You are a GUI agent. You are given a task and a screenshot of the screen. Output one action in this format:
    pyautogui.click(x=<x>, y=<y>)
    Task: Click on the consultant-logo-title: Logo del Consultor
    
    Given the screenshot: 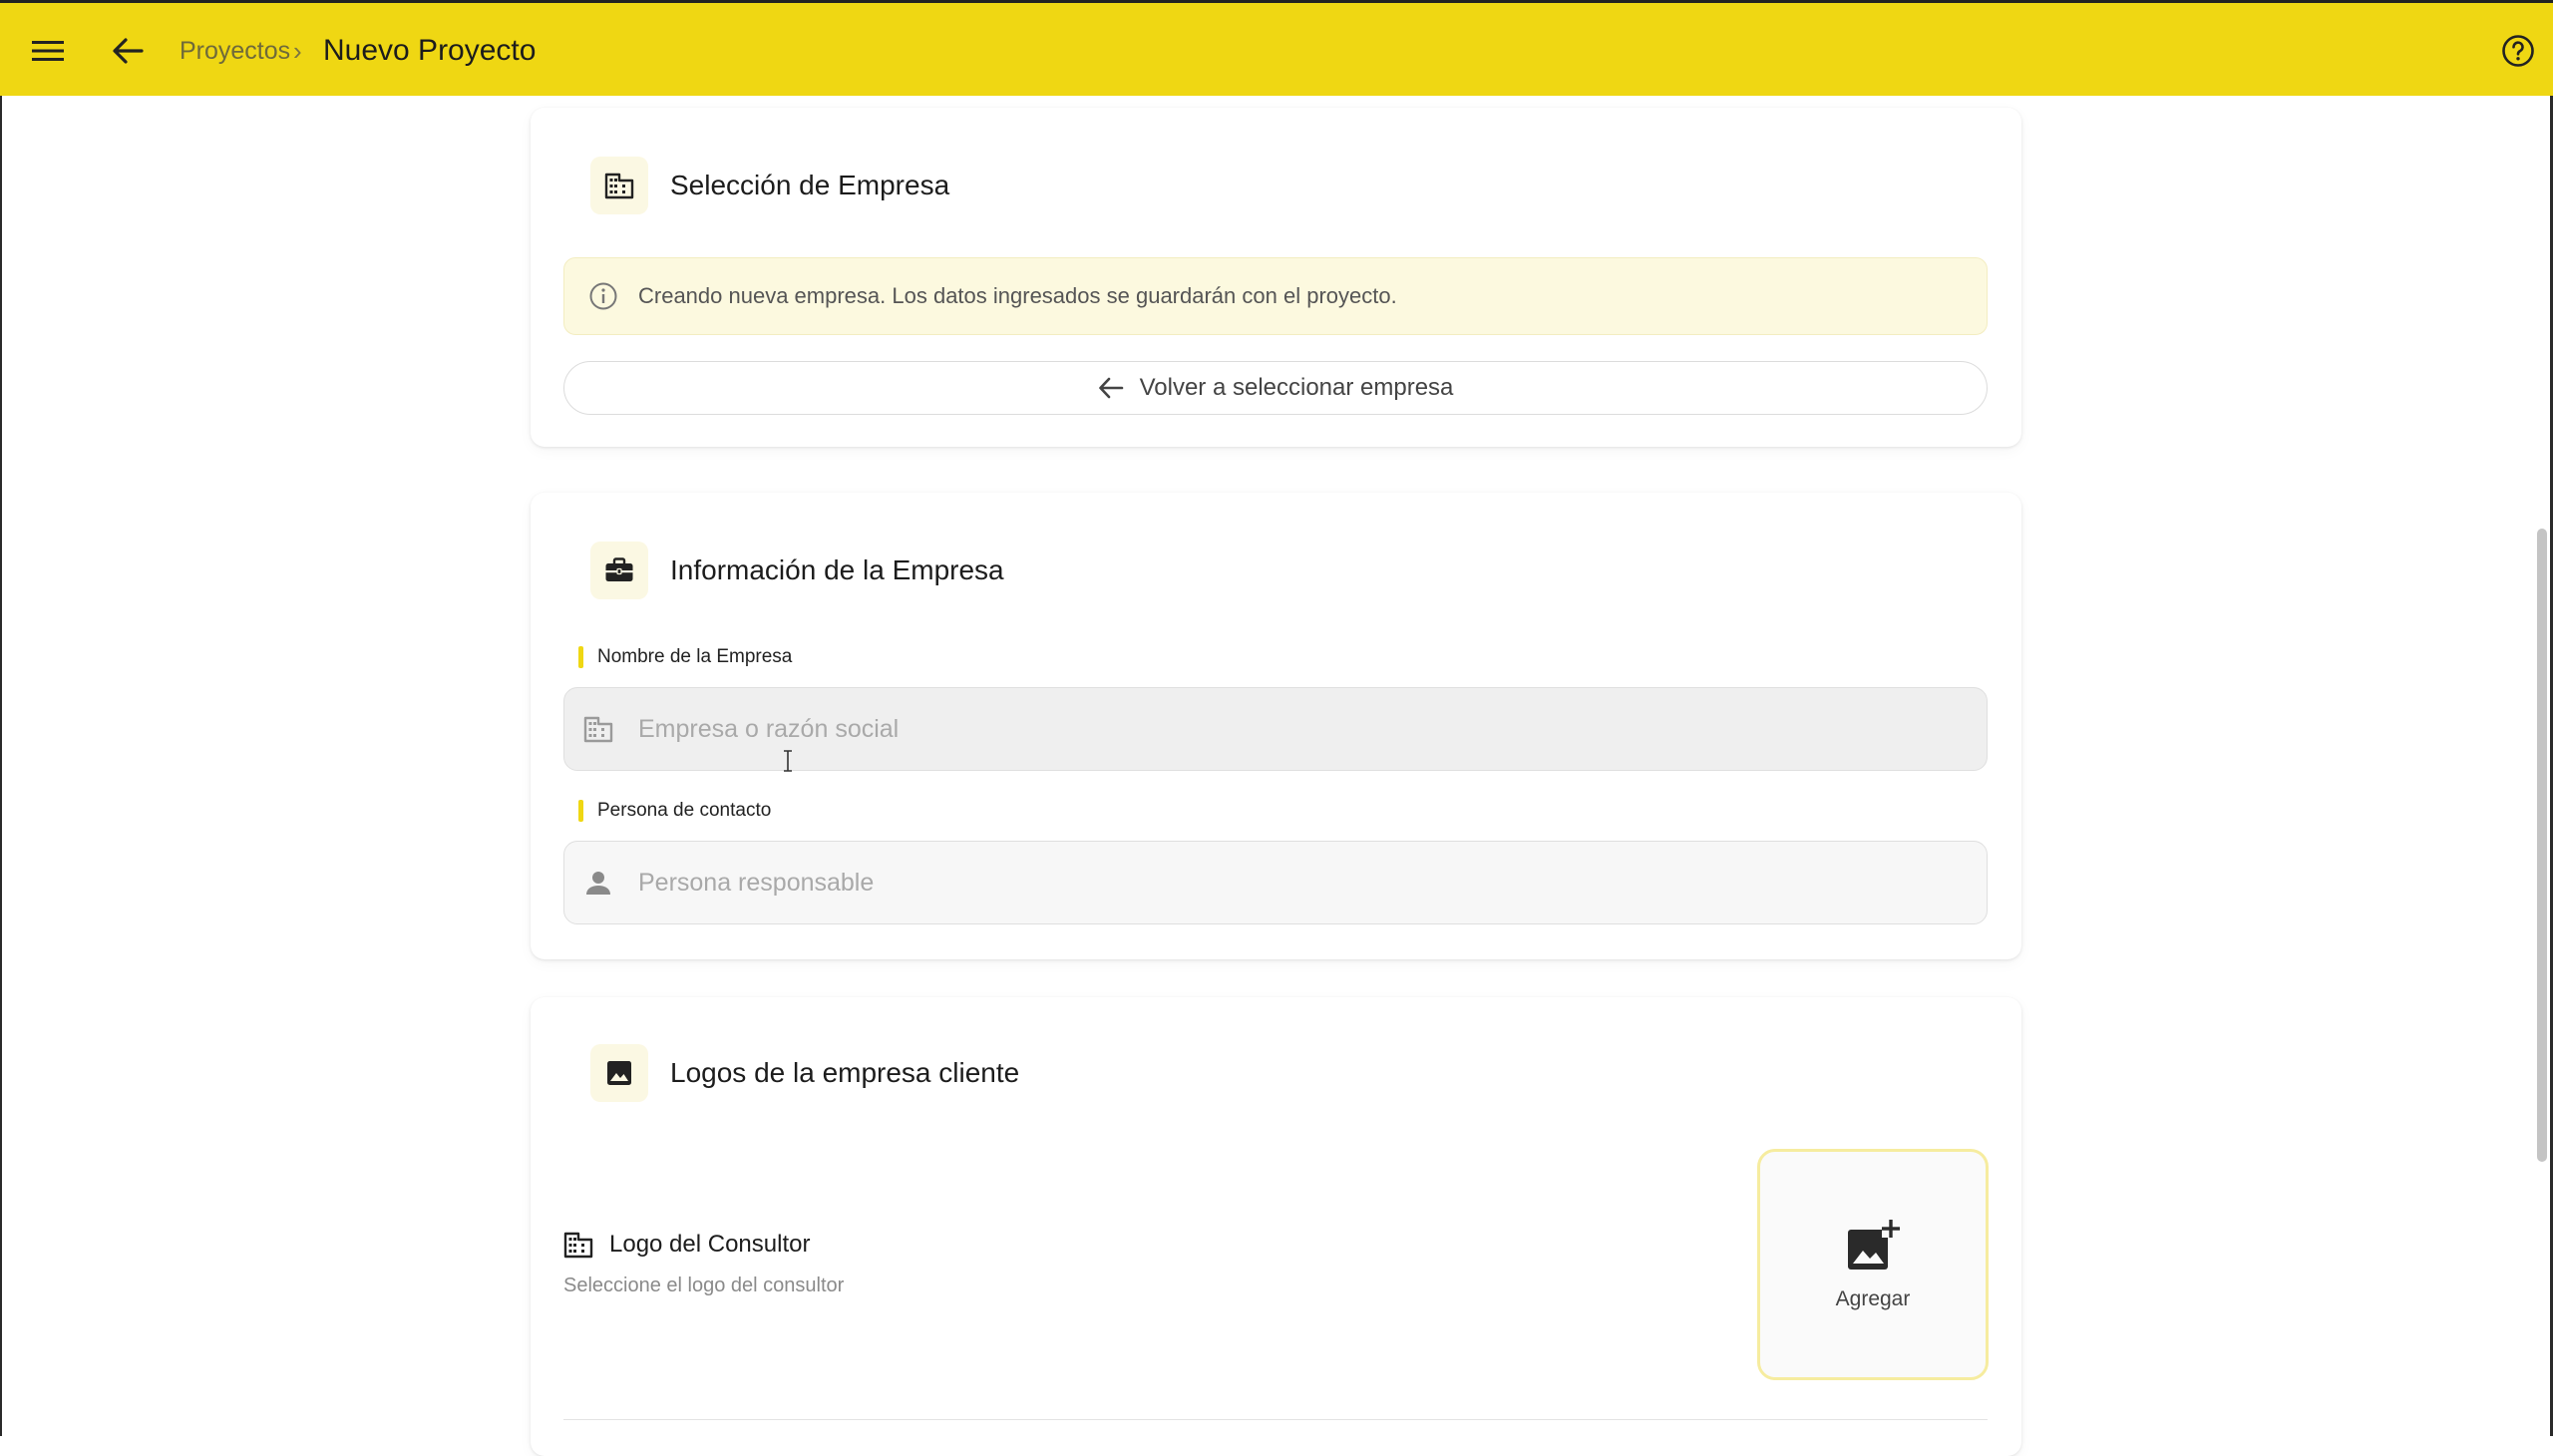 What is the action you would take?
    pyautogui.click(x=710, y=1244)
    